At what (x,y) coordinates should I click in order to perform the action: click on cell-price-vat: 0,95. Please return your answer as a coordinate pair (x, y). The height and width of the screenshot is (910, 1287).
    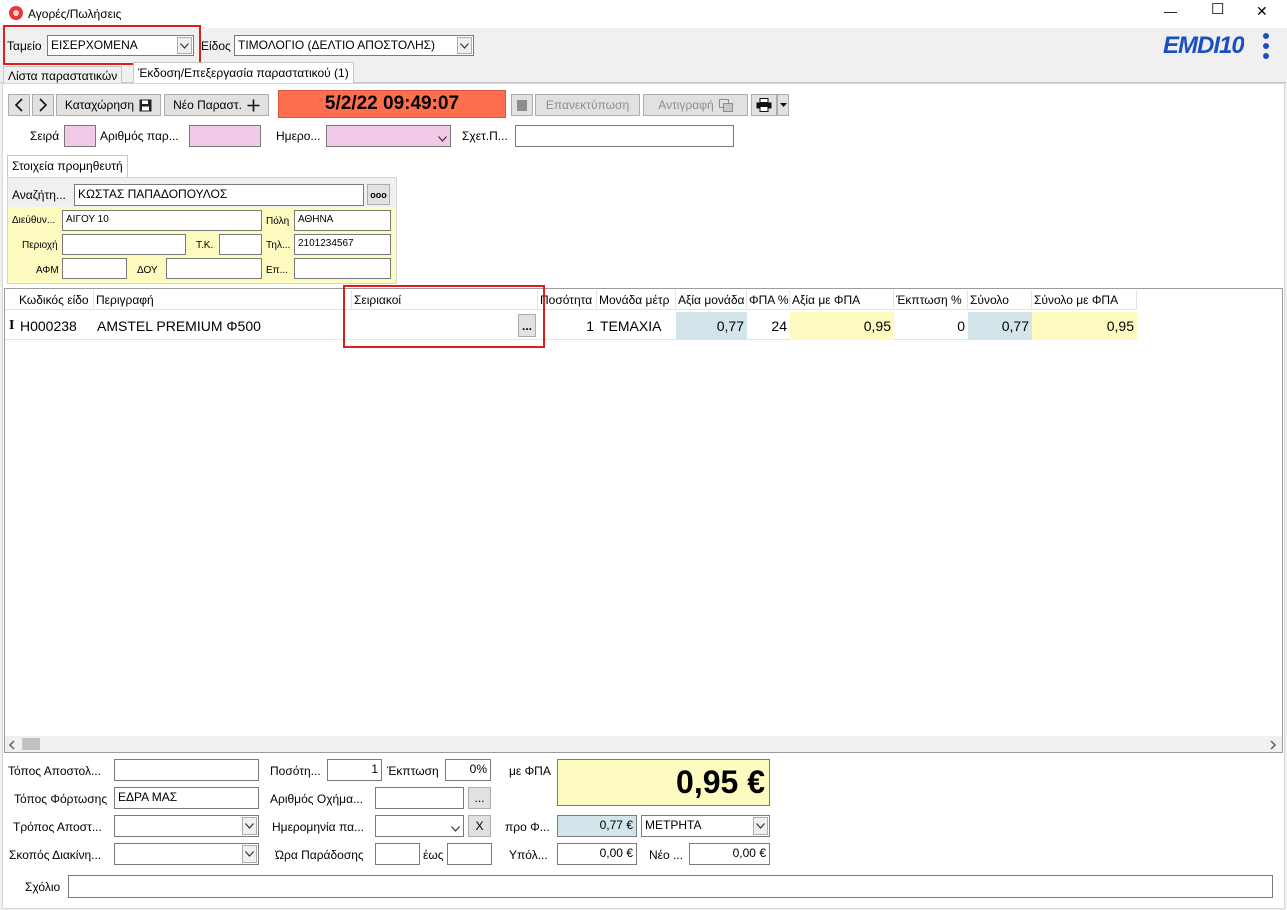
    Looking at the image, I should click on (842, 326).